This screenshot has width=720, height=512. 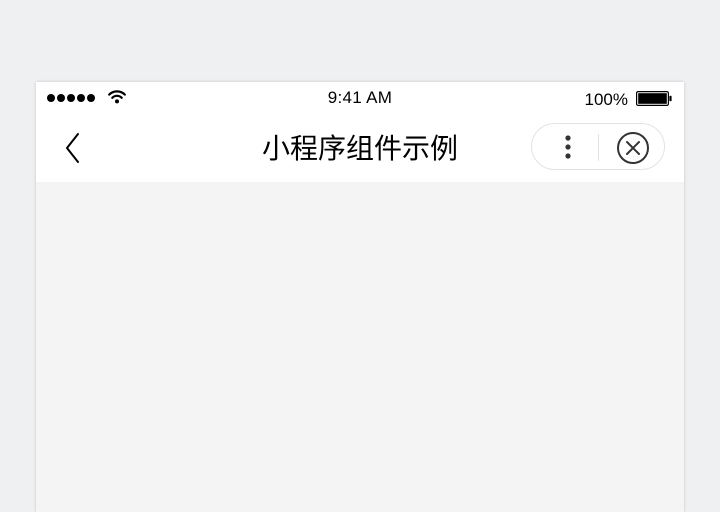 I want to click on battery-icon, so click(x=654, y=98).